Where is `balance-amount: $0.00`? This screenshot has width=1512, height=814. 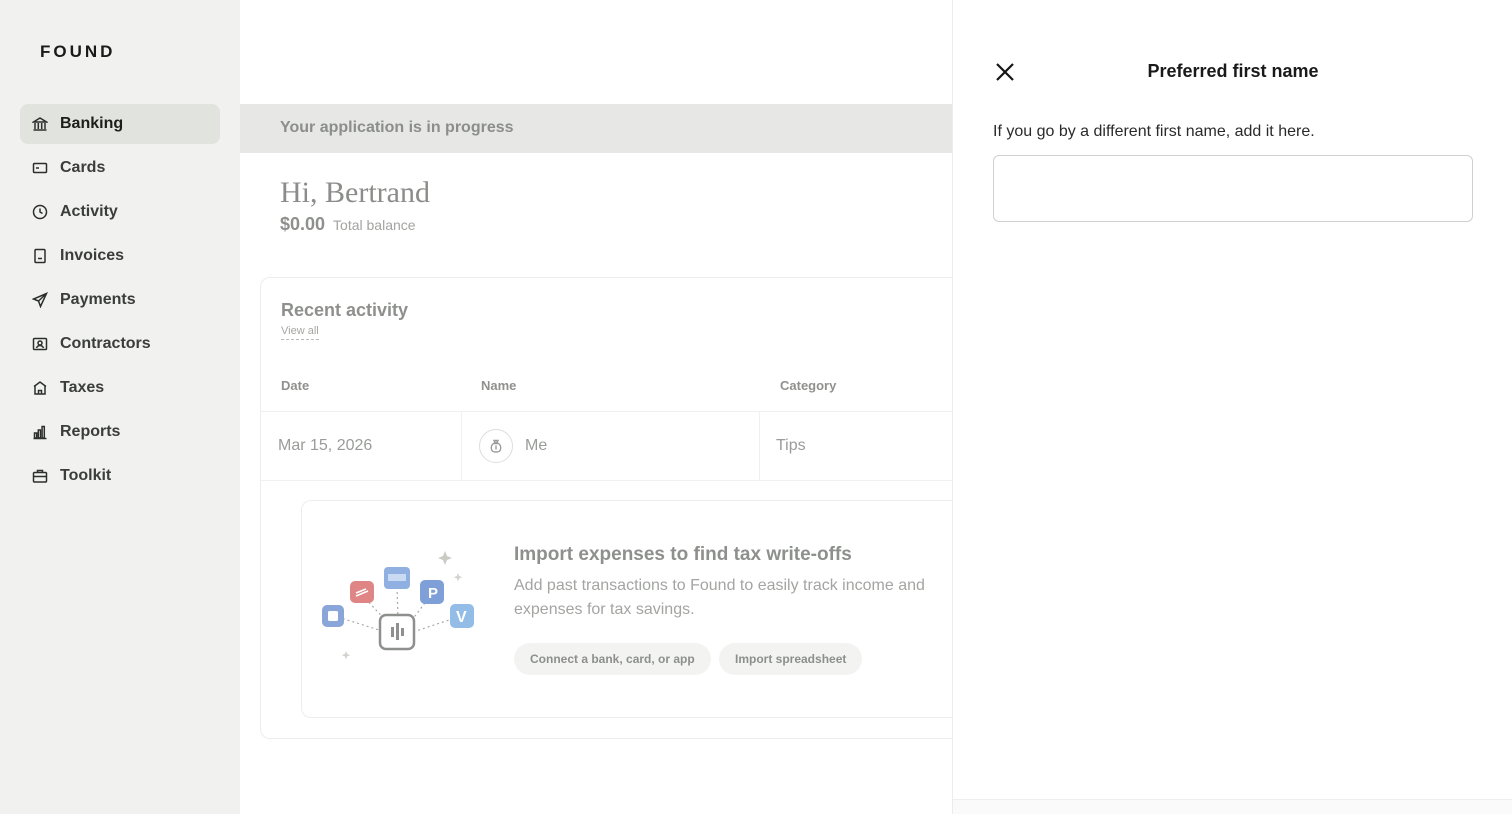 balance-amount: $0.00 is located at coordinates (303, 224).